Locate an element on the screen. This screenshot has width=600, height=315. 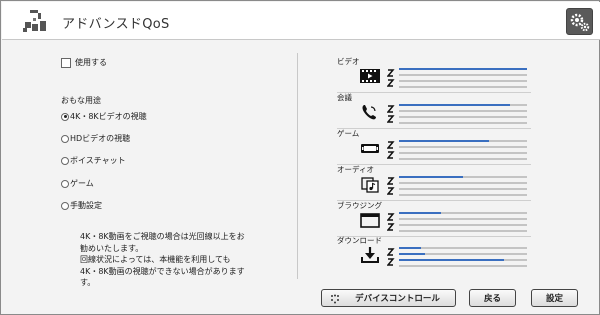
settings-button is located at coordinates (579, 21).